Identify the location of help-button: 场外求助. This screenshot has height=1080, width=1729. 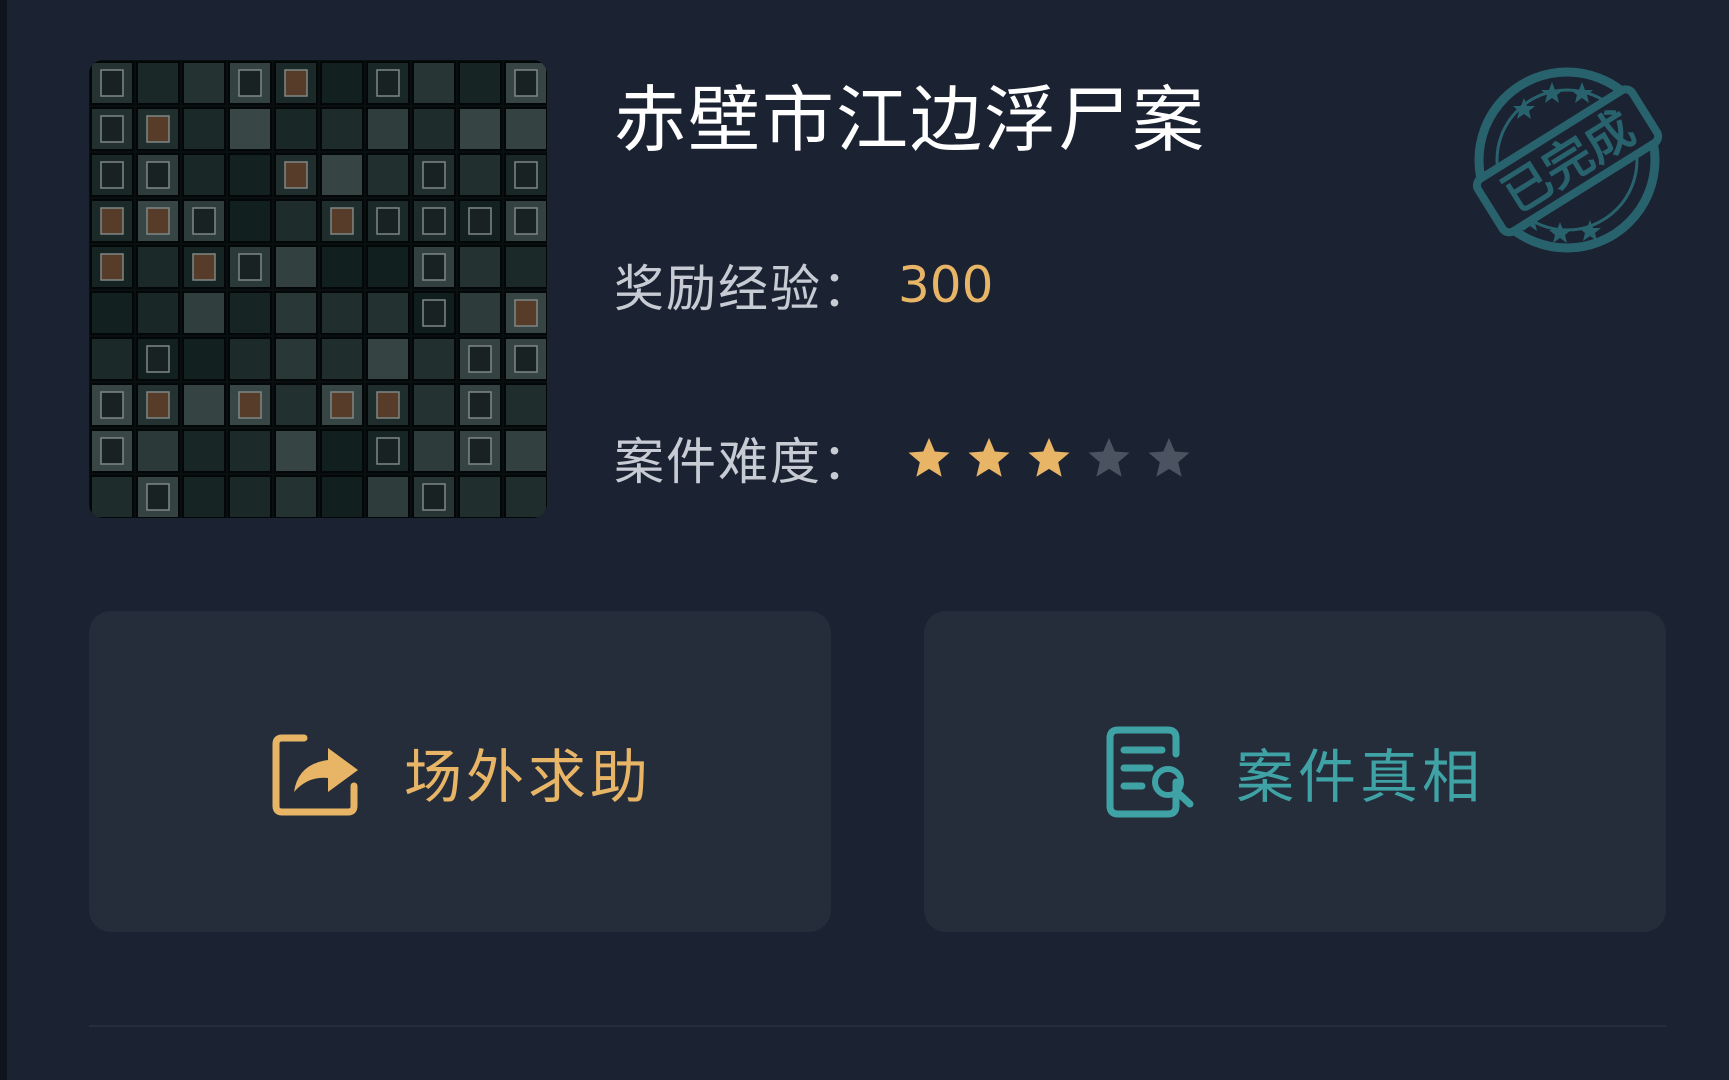
(460, 771).